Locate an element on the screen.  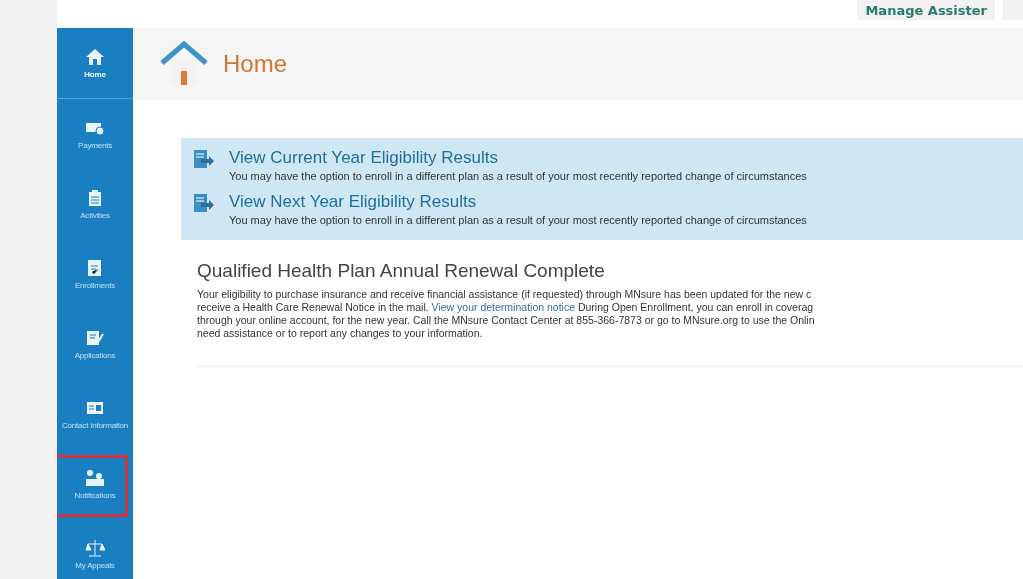
scales-icon is located at coordinates (95, 547).